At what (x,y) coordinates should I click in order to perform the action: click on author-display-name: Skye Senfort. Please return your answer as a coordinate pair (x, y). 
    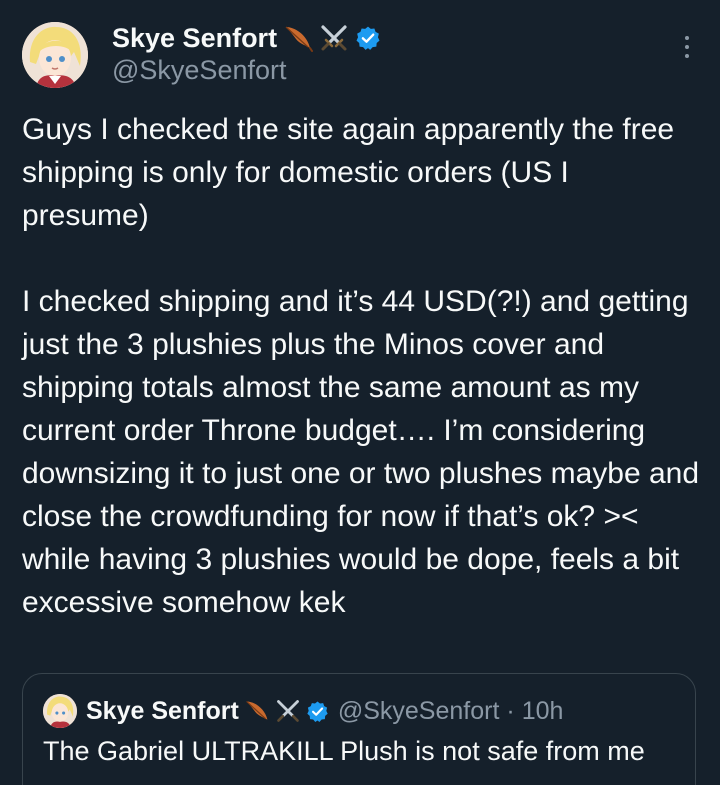
    Looking at the image, I should click on (194, 38).